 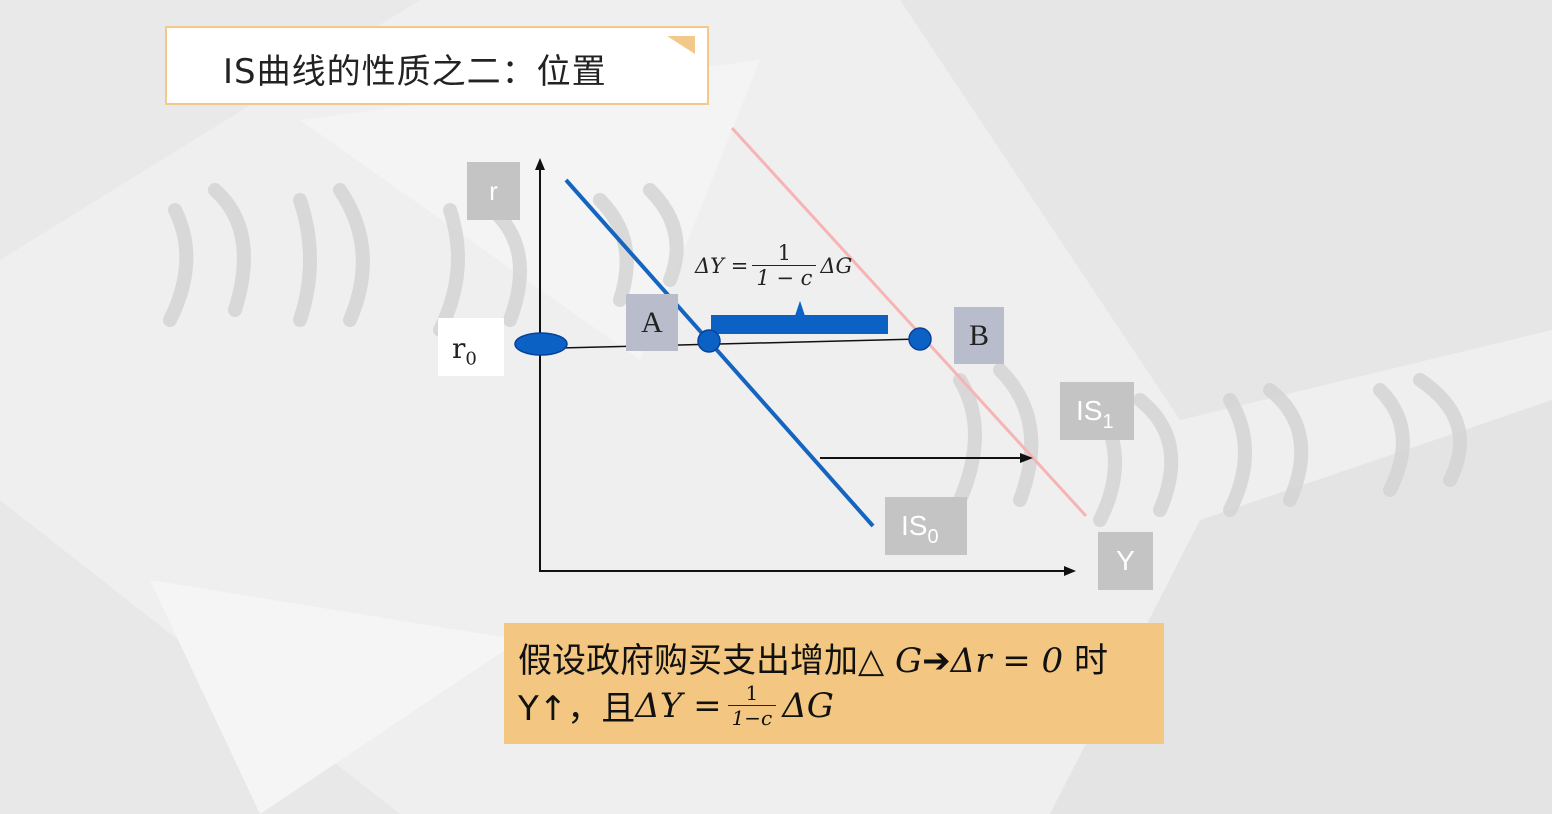 What do you see at coordinates (1125, 561) in the screenshot?
I see `x-axis-label: Y` at bounding box center [1125, 561].